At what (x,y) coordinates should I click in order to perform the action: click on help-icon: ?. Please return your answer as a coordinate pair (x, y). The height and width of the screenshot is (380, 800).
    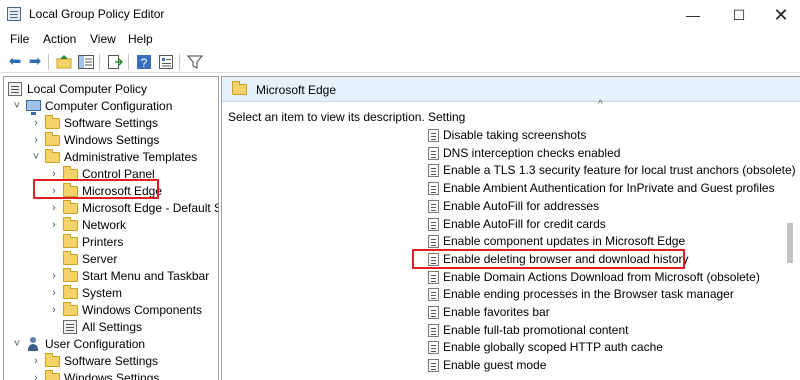
    Looking at the image, I should click on (144, 62).